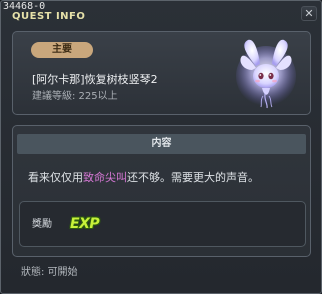 Image resolution: width=322 pixels, height=294 pixels. What do you see at coordinates (95, 79) in the screenshot?
I see `quest-name: [阿尔卡那]恢复树枝竖琴2` at bounding box center [95, 79].